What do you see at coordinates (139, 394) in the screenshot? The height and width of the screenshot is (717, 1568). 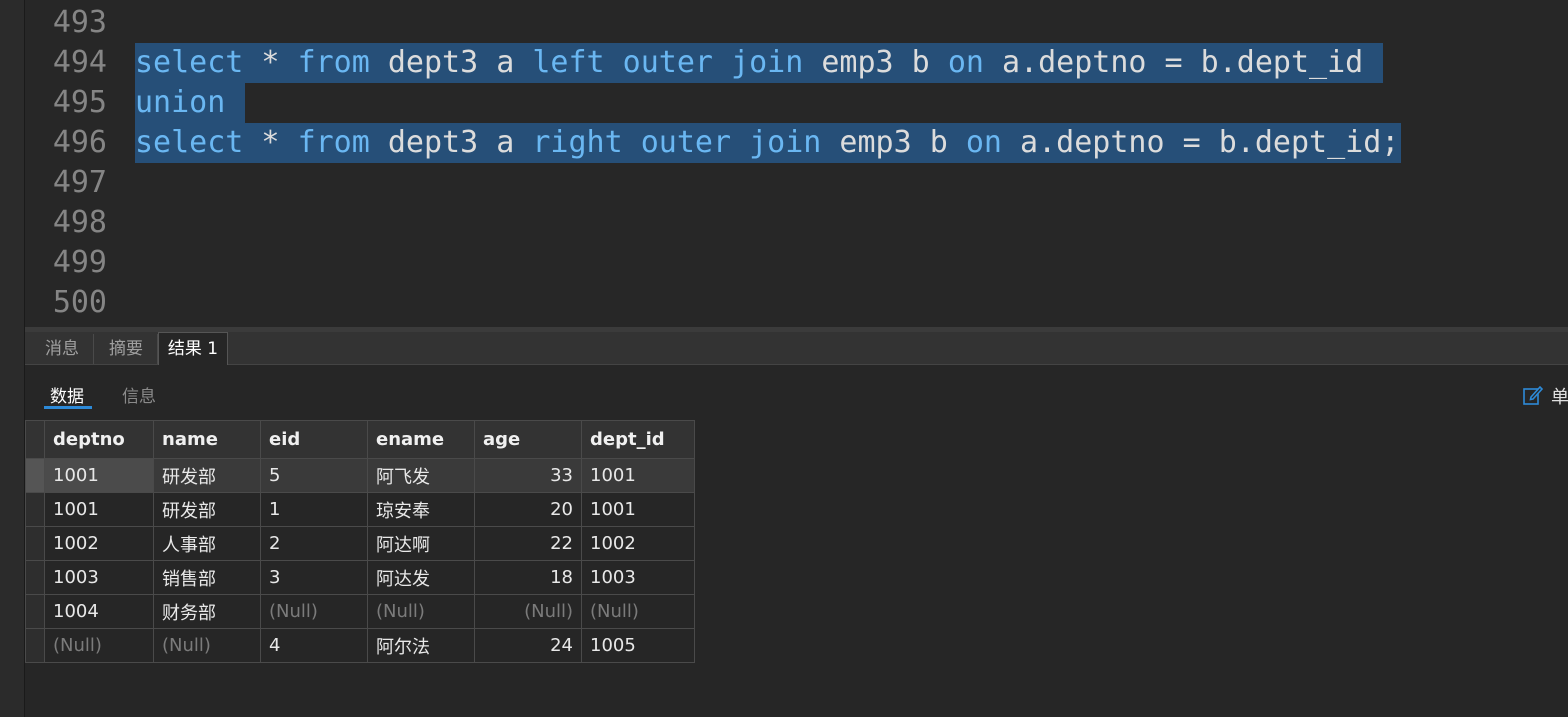 I see `subtab-info: 信息` at bounding box center [139, 394].